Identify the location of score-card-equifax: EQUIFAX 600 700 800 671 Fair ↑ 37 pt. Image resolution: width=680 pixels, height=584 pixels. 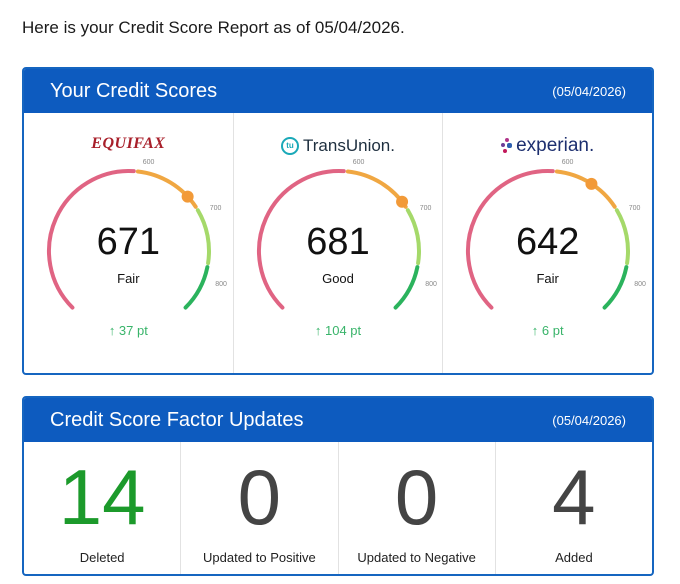
(129, 243).